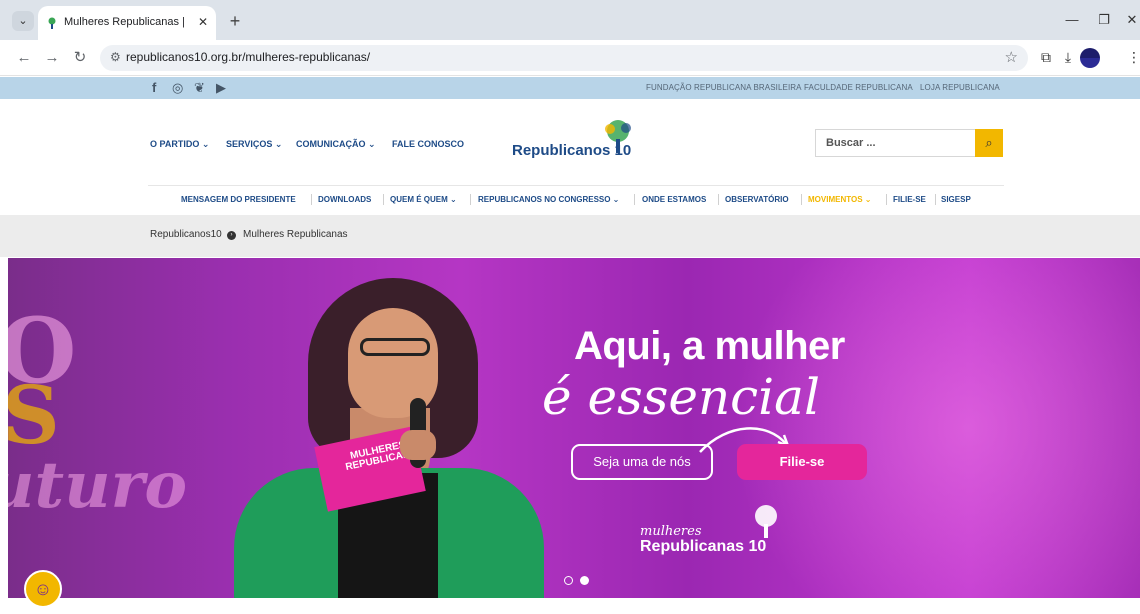 The height and width of the screenshot is (614, 1140). What do you see at coordinates (235, 21) in the screenshot?
I see `new-tab-button: +` at bounding box center [235, 21].